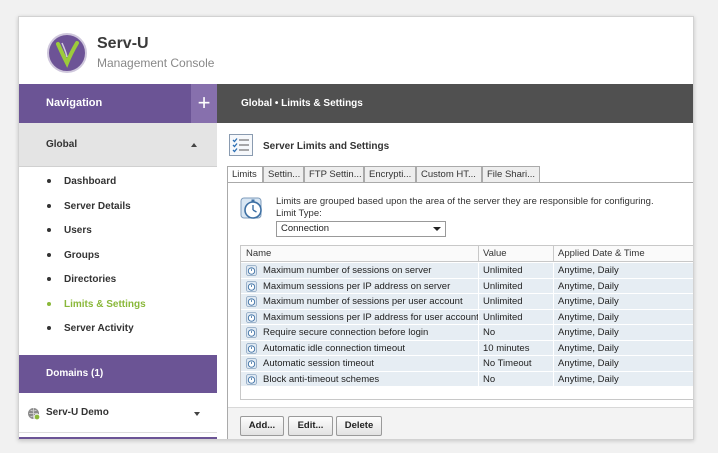  What do you see at coordinates (318, 363) in the screenshot?
I see `cell-name: Automatic session timeout` at bounding box center [318, 363].